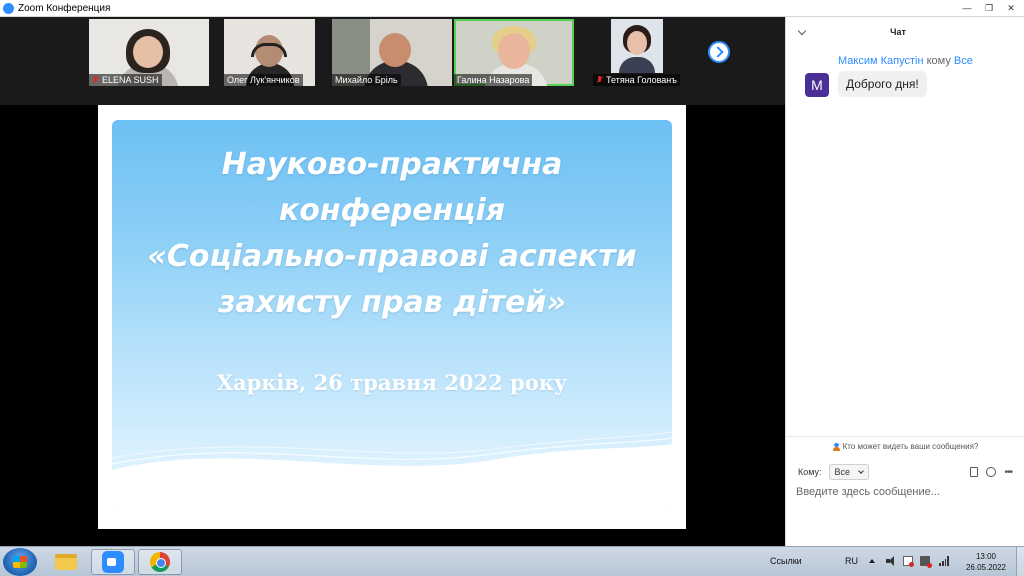 The height and width of the screenshot is (576, 1024). I want to click on next-page-arrow-icon, so click(719, 52).